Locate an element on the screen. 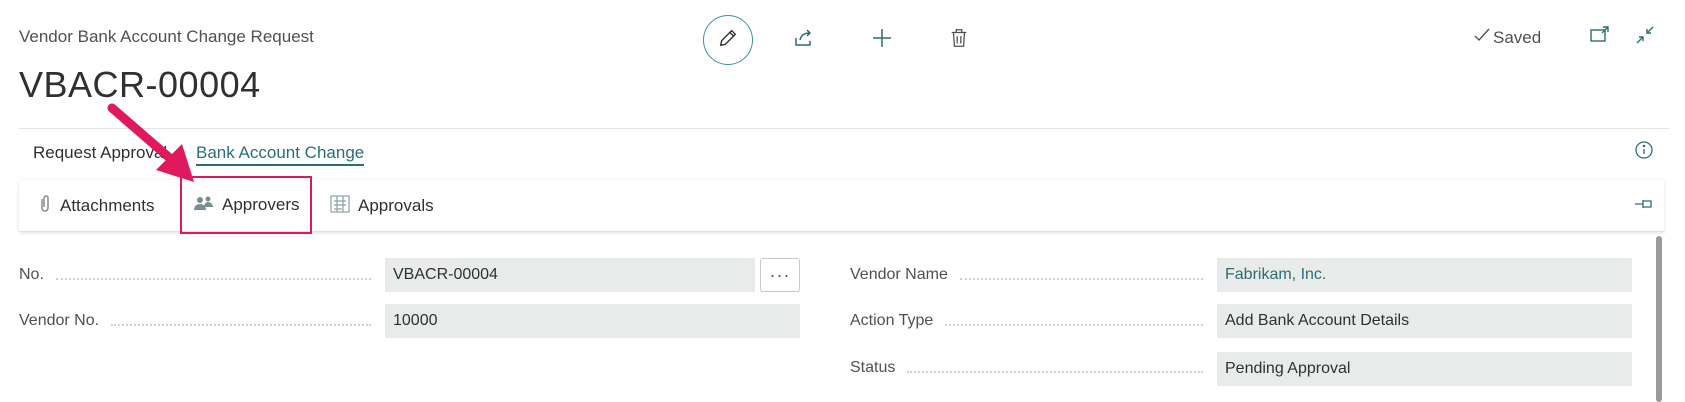 The width and height of the screenshot is (1685, 402). lookup-button: ··· is located at coordinates (780, 275).